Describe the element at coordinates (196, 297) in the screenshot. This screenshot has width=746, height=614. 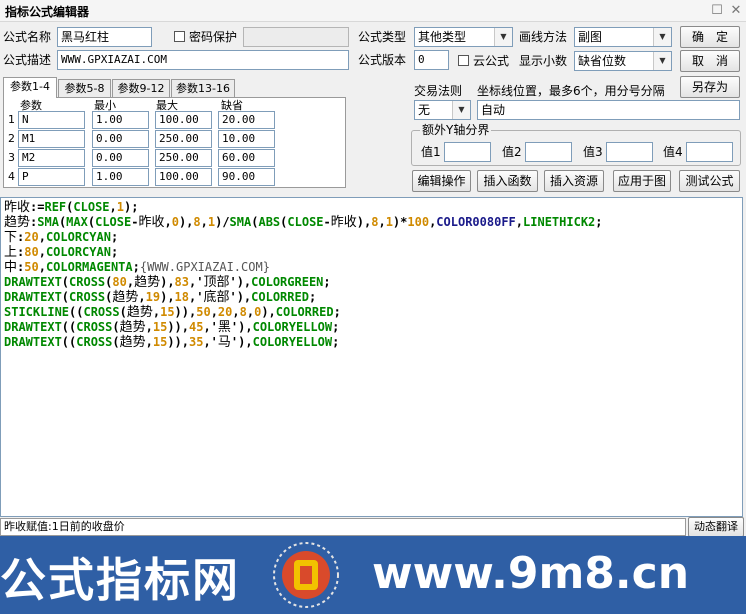
I see `code-token: ,'` at that location.